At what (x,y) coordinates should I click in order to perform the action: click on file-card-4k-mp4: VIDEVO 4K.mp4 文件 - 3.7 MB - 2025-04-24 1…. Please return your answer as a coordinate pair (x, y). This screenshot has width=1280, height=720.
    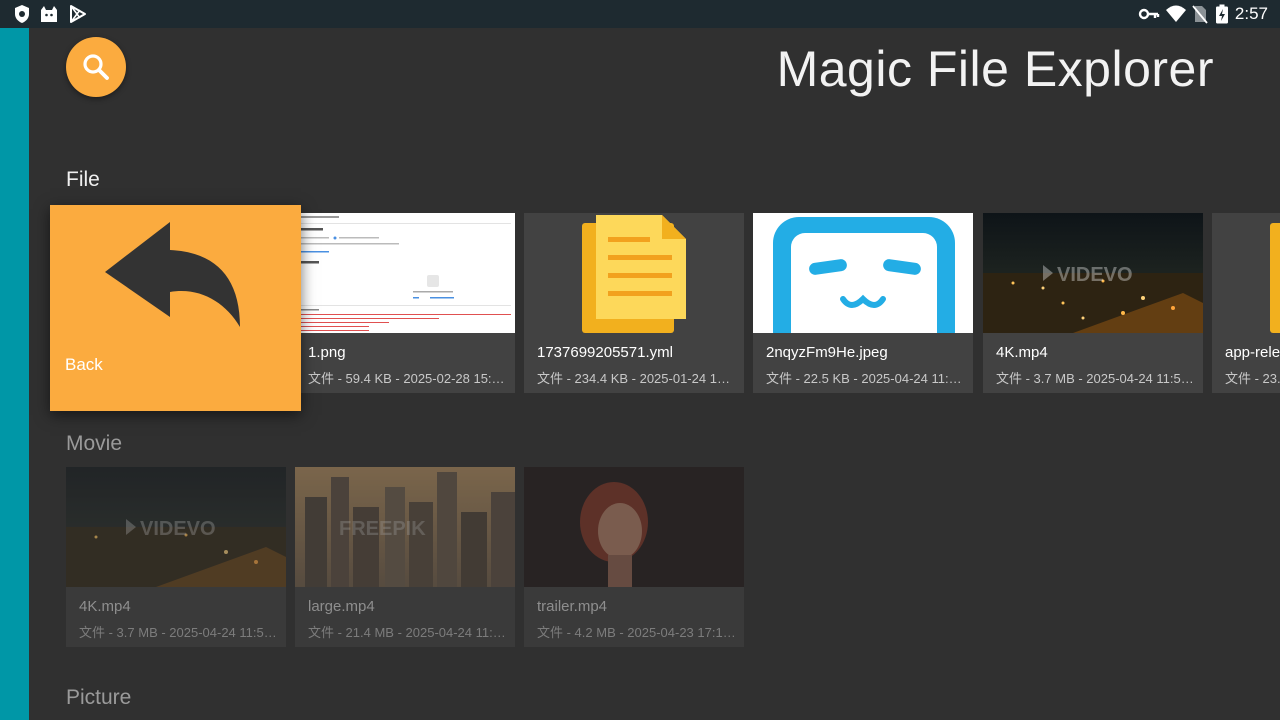
    Looking at the image, I should click on (1093, 303).